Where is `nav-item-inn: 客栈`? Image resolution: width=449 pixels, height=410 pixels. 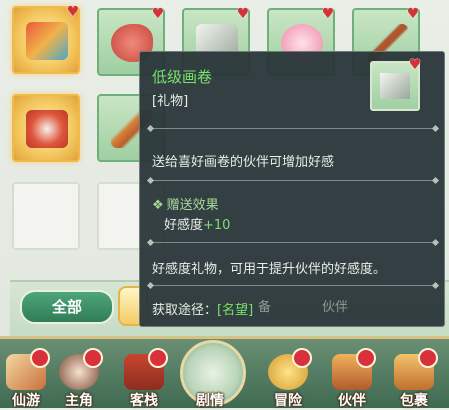
nav-item-inn: 客栈 is located at coordinates (144, 378).